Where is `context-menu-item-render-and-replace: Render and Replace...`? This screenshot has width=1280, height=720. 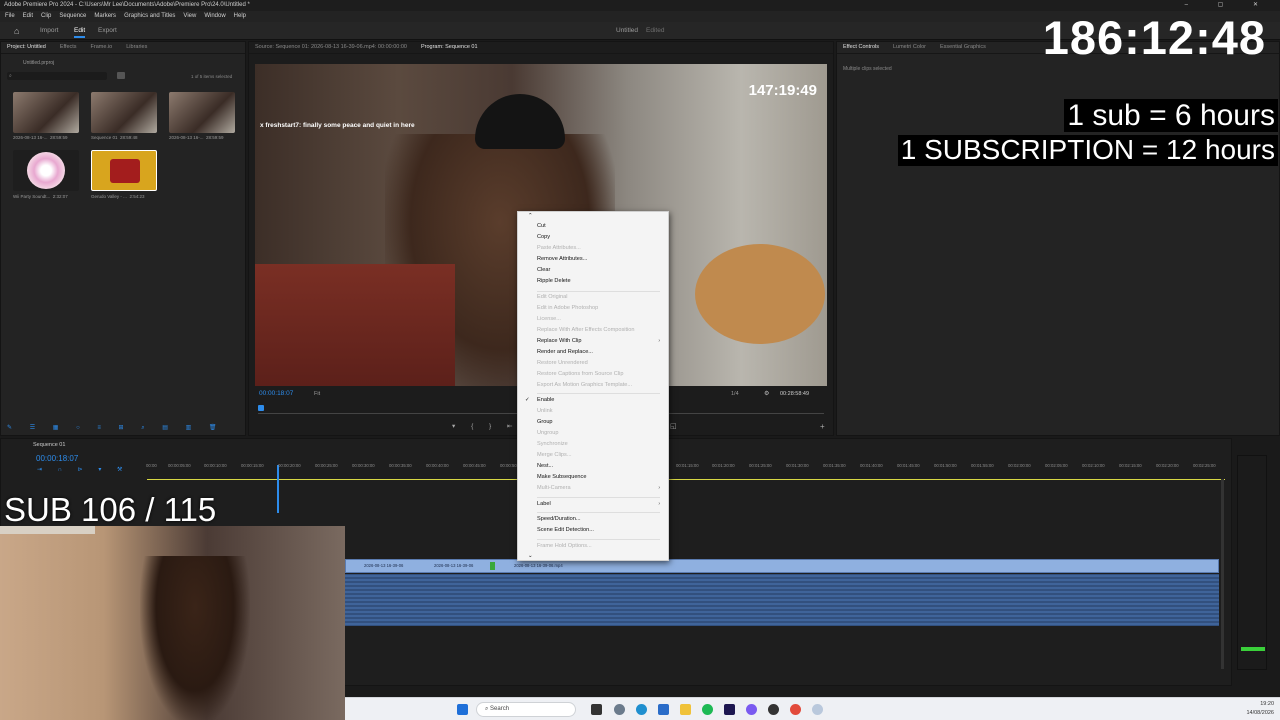 context-menu-item-render-and-replace: Render and Replace... is located at coordinates (565, 352).